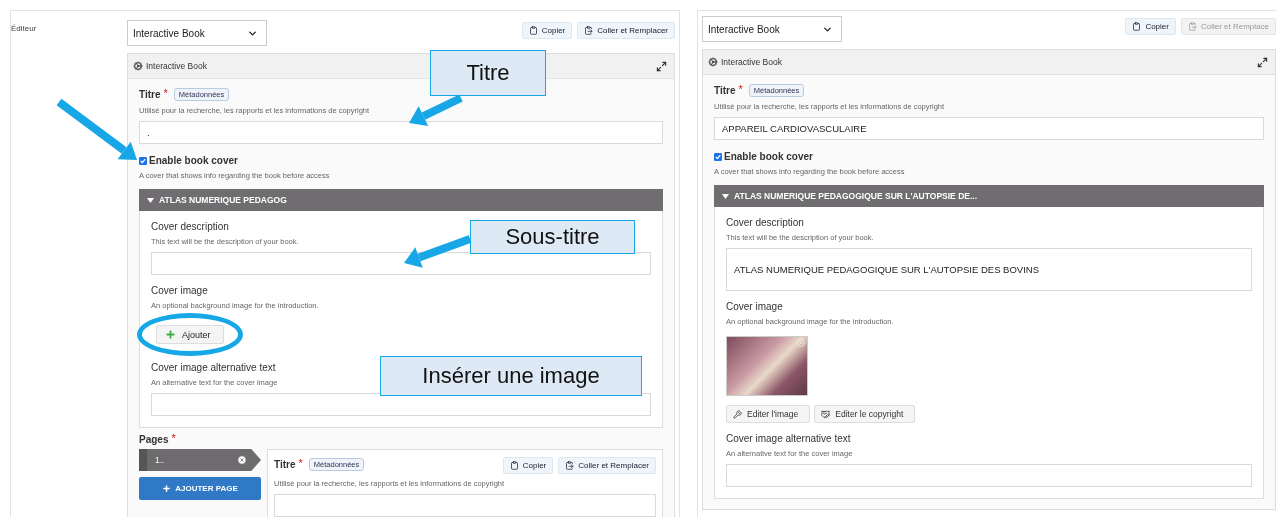 This screenshot has width=1276, height=517. What do you see at coordinates (223, 200) in the screenshot?
I see `group-title: ATLAS NUMERIQUE PEDAGOG` at bounding box center [223, 200].